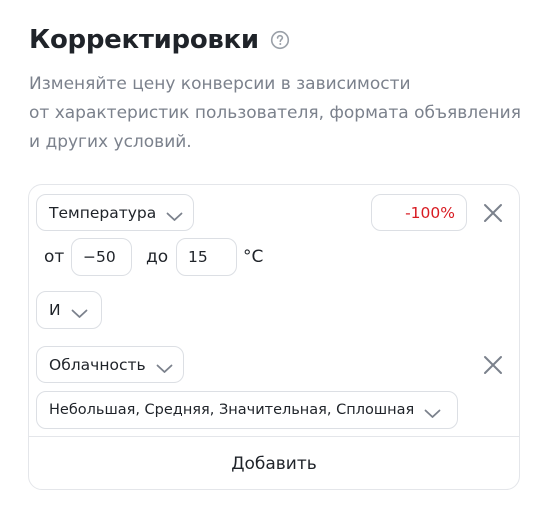 The height and width of the screenshot is (510, 553). I want to click on operator-select: И, so click(69, 310).